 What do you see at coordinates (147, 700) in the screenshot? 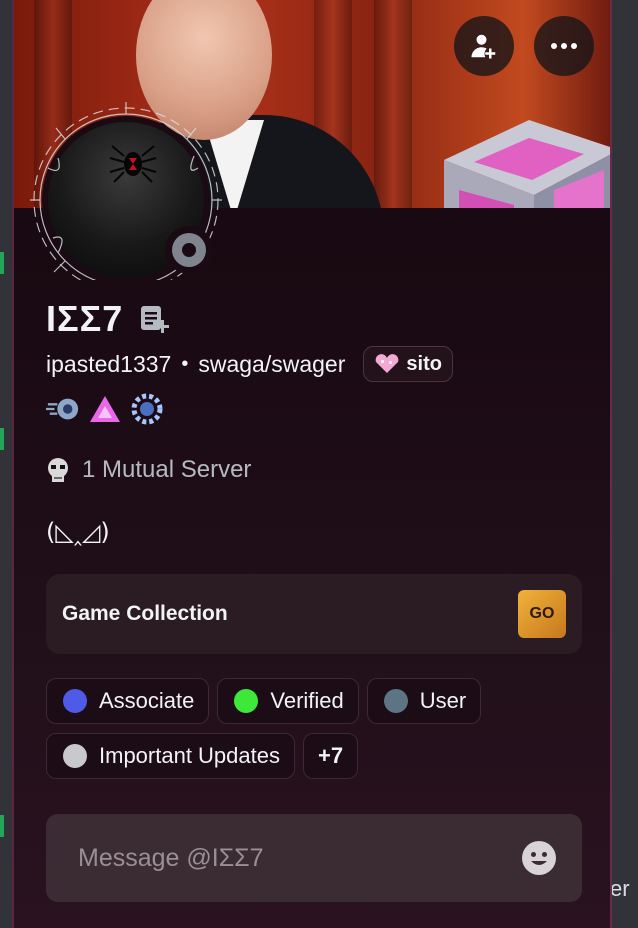
I see `role-label: Associate` at bounding box center [147, 700].